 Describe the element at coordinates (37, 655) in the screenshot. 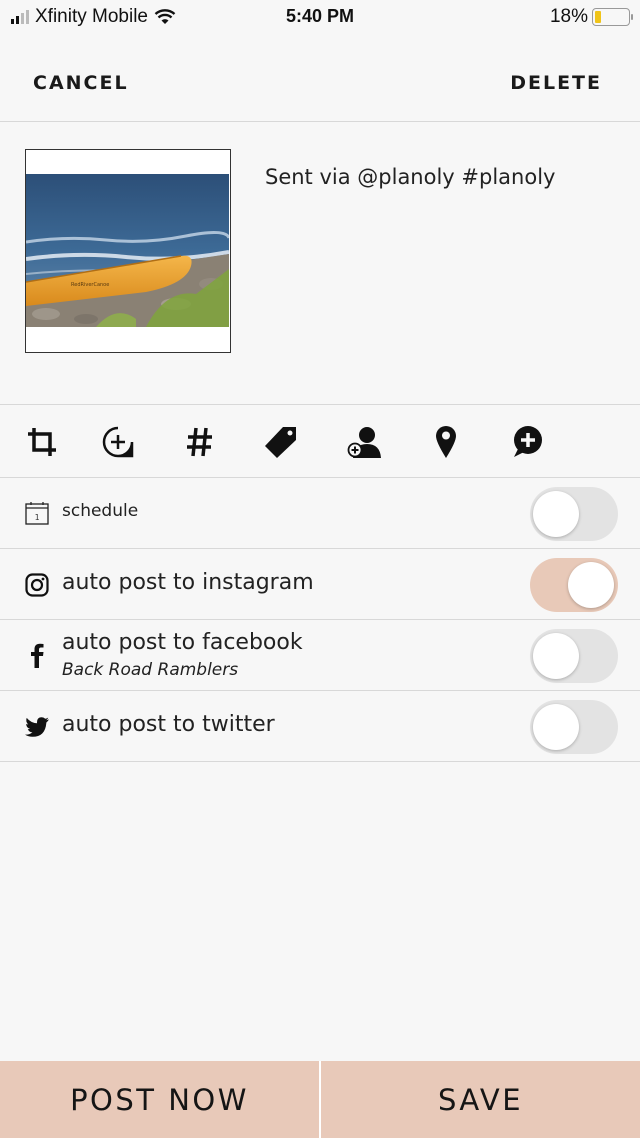

I see `facebook-icon` at that location.